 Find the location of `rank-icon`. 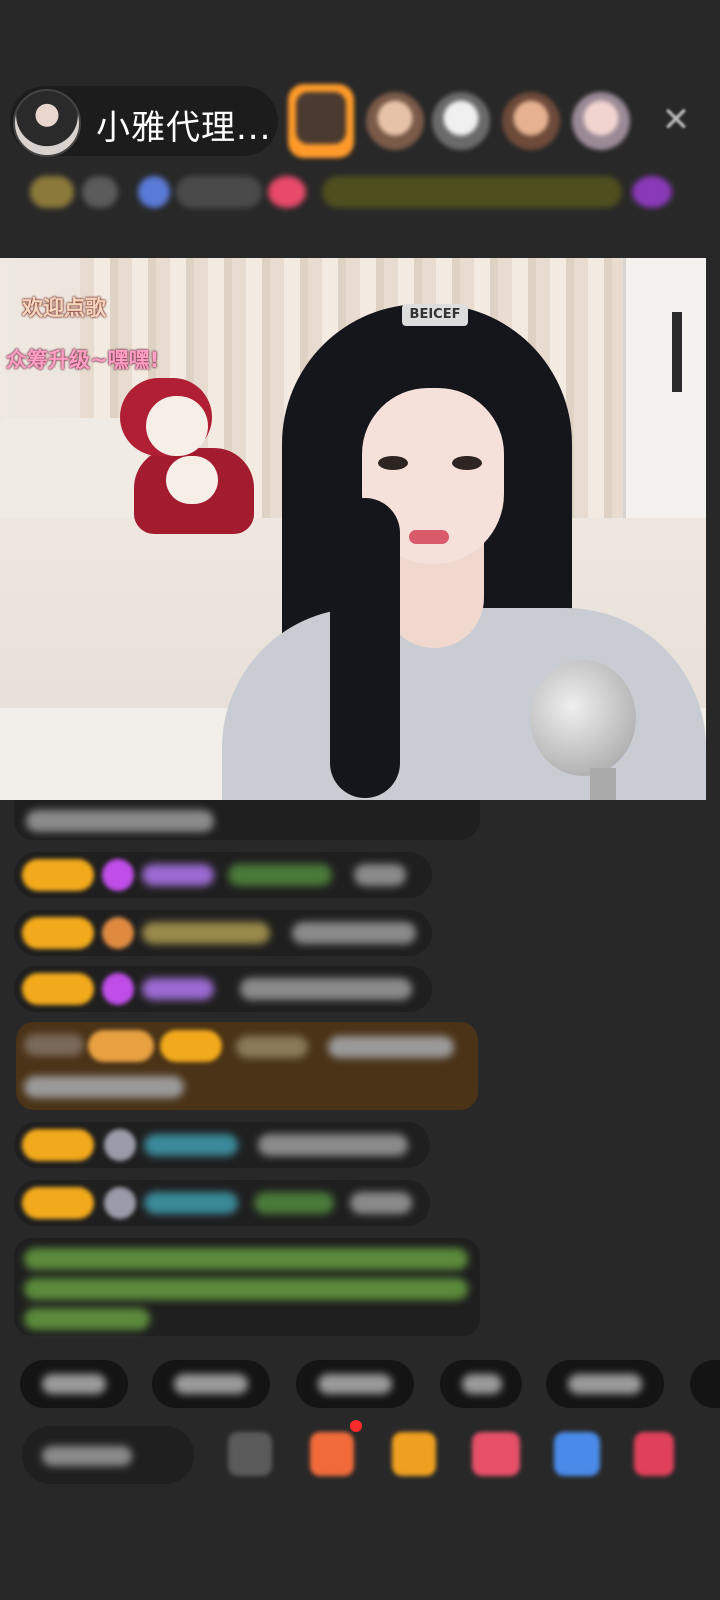

rank-icon is located at coordinates (52, 192).